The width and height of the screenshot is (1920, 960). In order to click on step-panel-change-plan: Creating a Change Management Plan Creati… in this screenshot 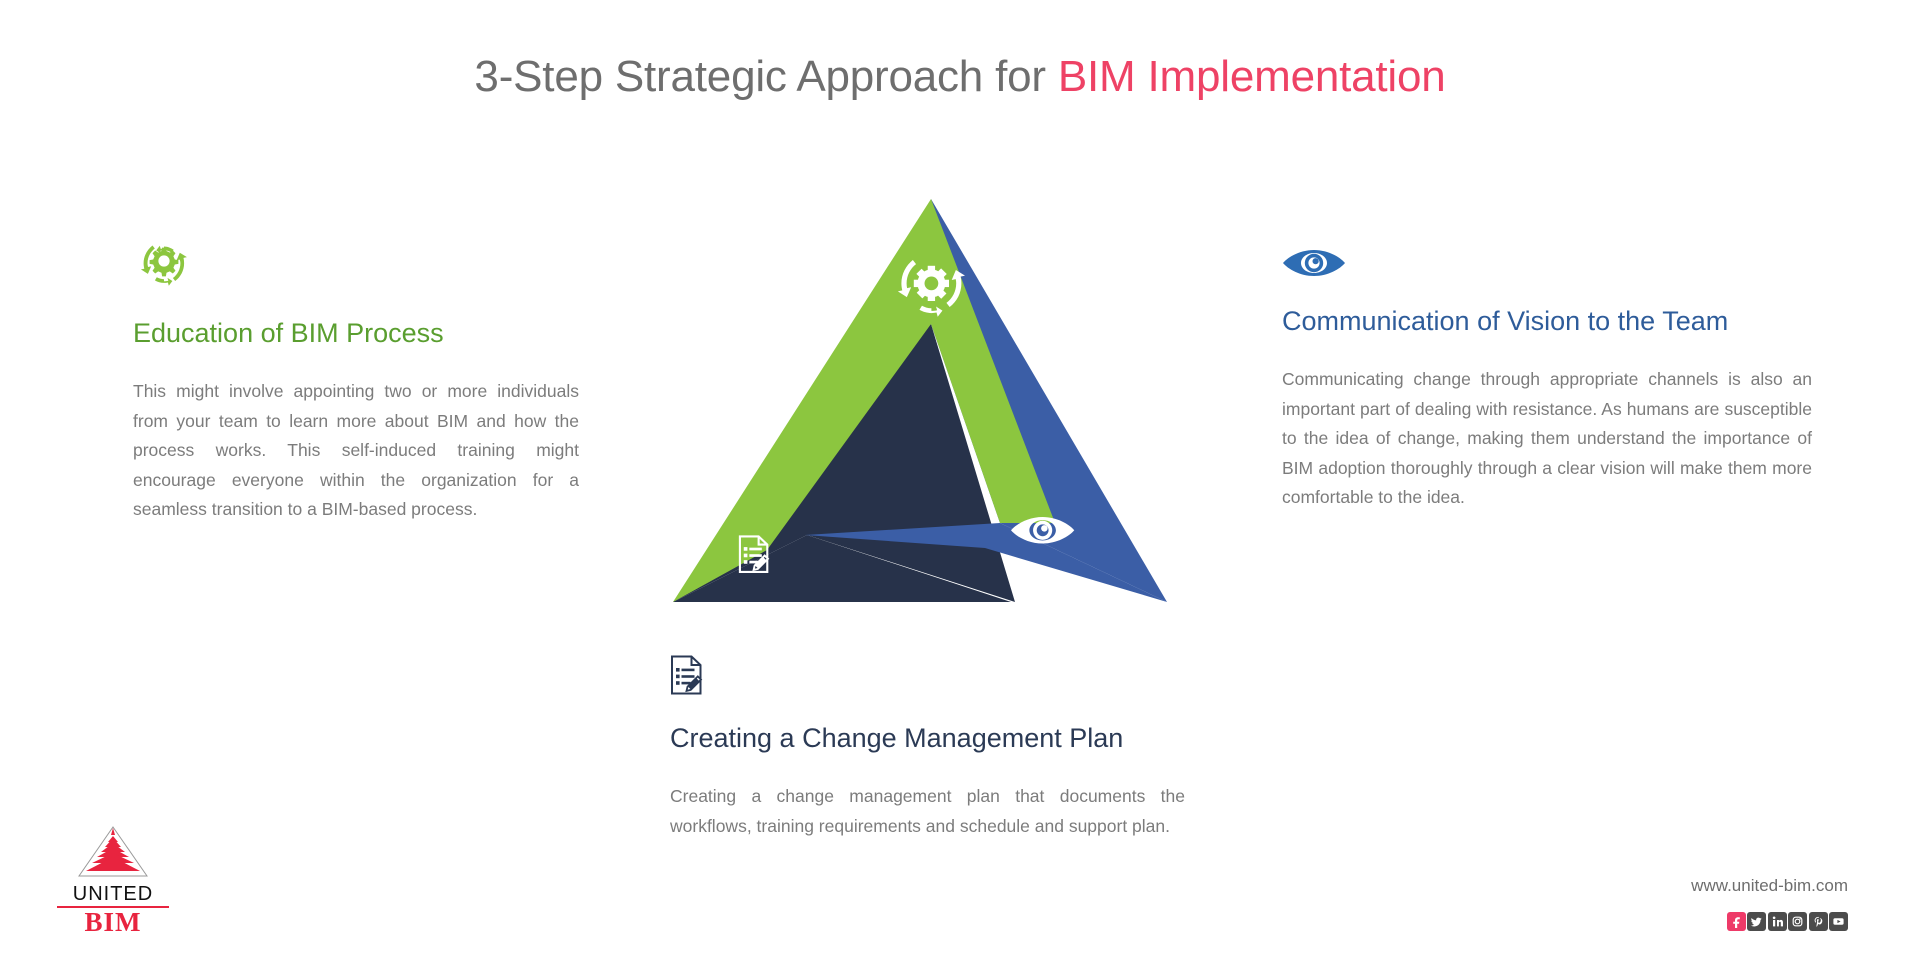, I will do `click(930, 748)`.